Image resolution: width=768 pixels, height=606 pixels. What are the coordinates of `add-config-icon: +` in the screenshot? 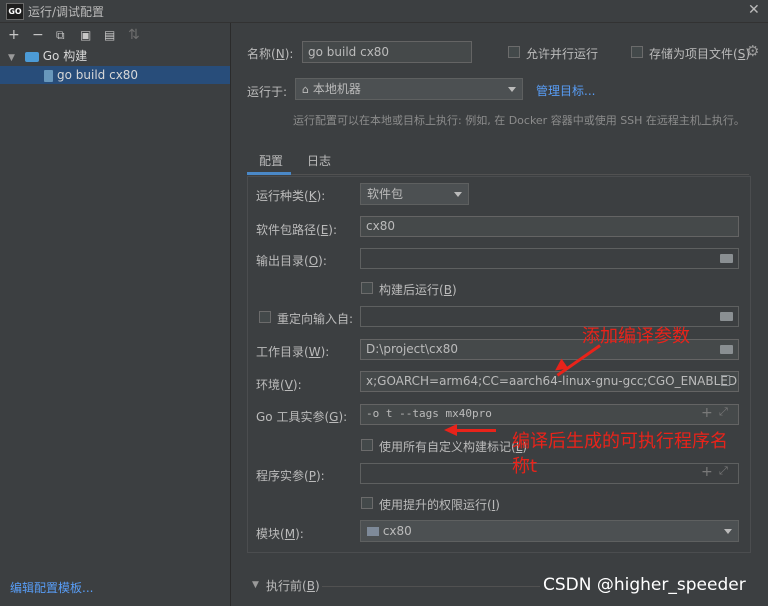 It's located at (14, 35).